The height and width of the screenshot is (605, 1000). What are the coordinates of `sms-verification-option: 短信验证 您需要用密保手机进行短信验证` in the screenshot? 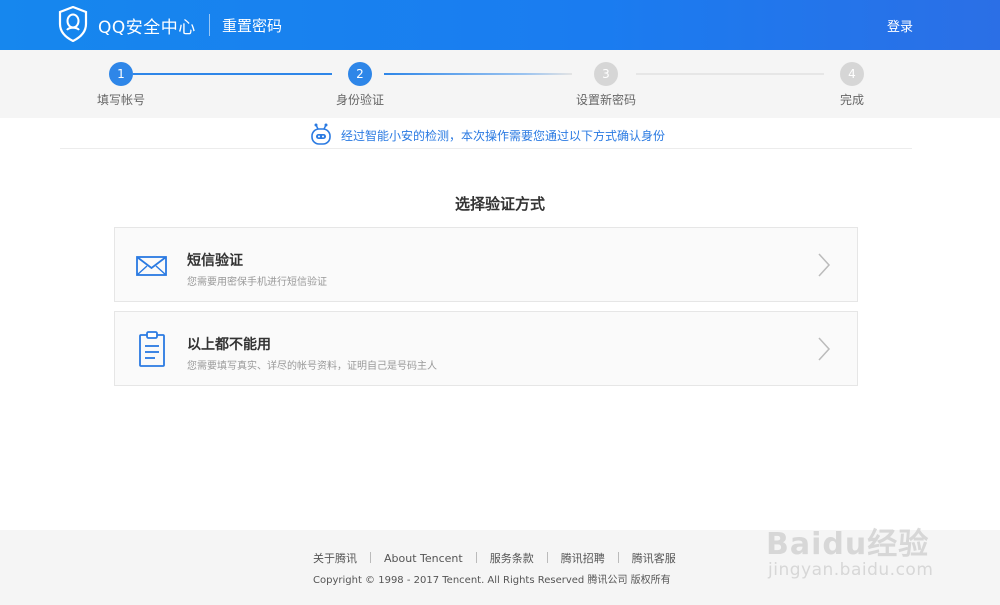 It's located at (486, 264).